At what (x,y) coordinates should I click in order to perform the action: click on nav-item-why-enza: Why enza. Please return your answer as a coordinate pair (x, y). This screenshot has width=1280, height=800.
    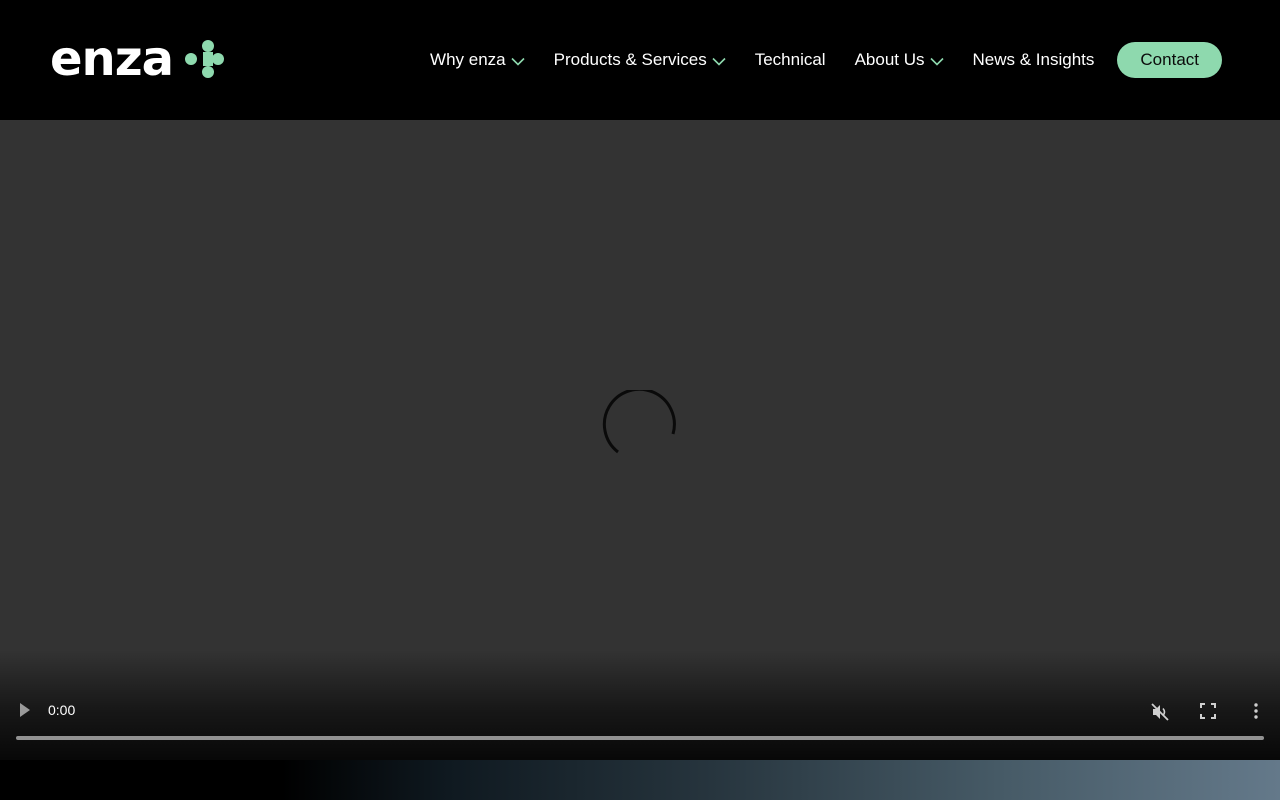
    Looking at the image, I should click on (477, 60).